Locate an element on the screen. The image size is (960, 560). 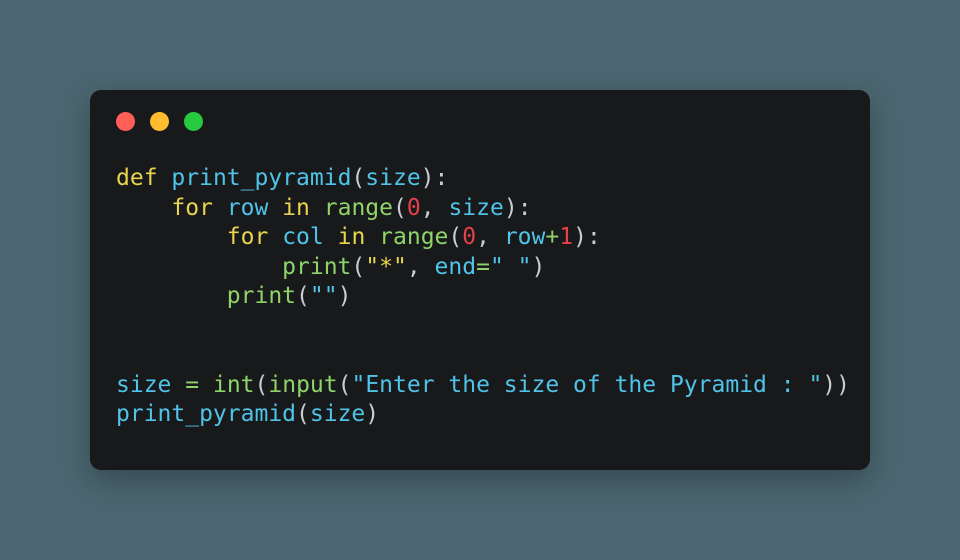
window-titlebar is located at coordinates (480, 121).